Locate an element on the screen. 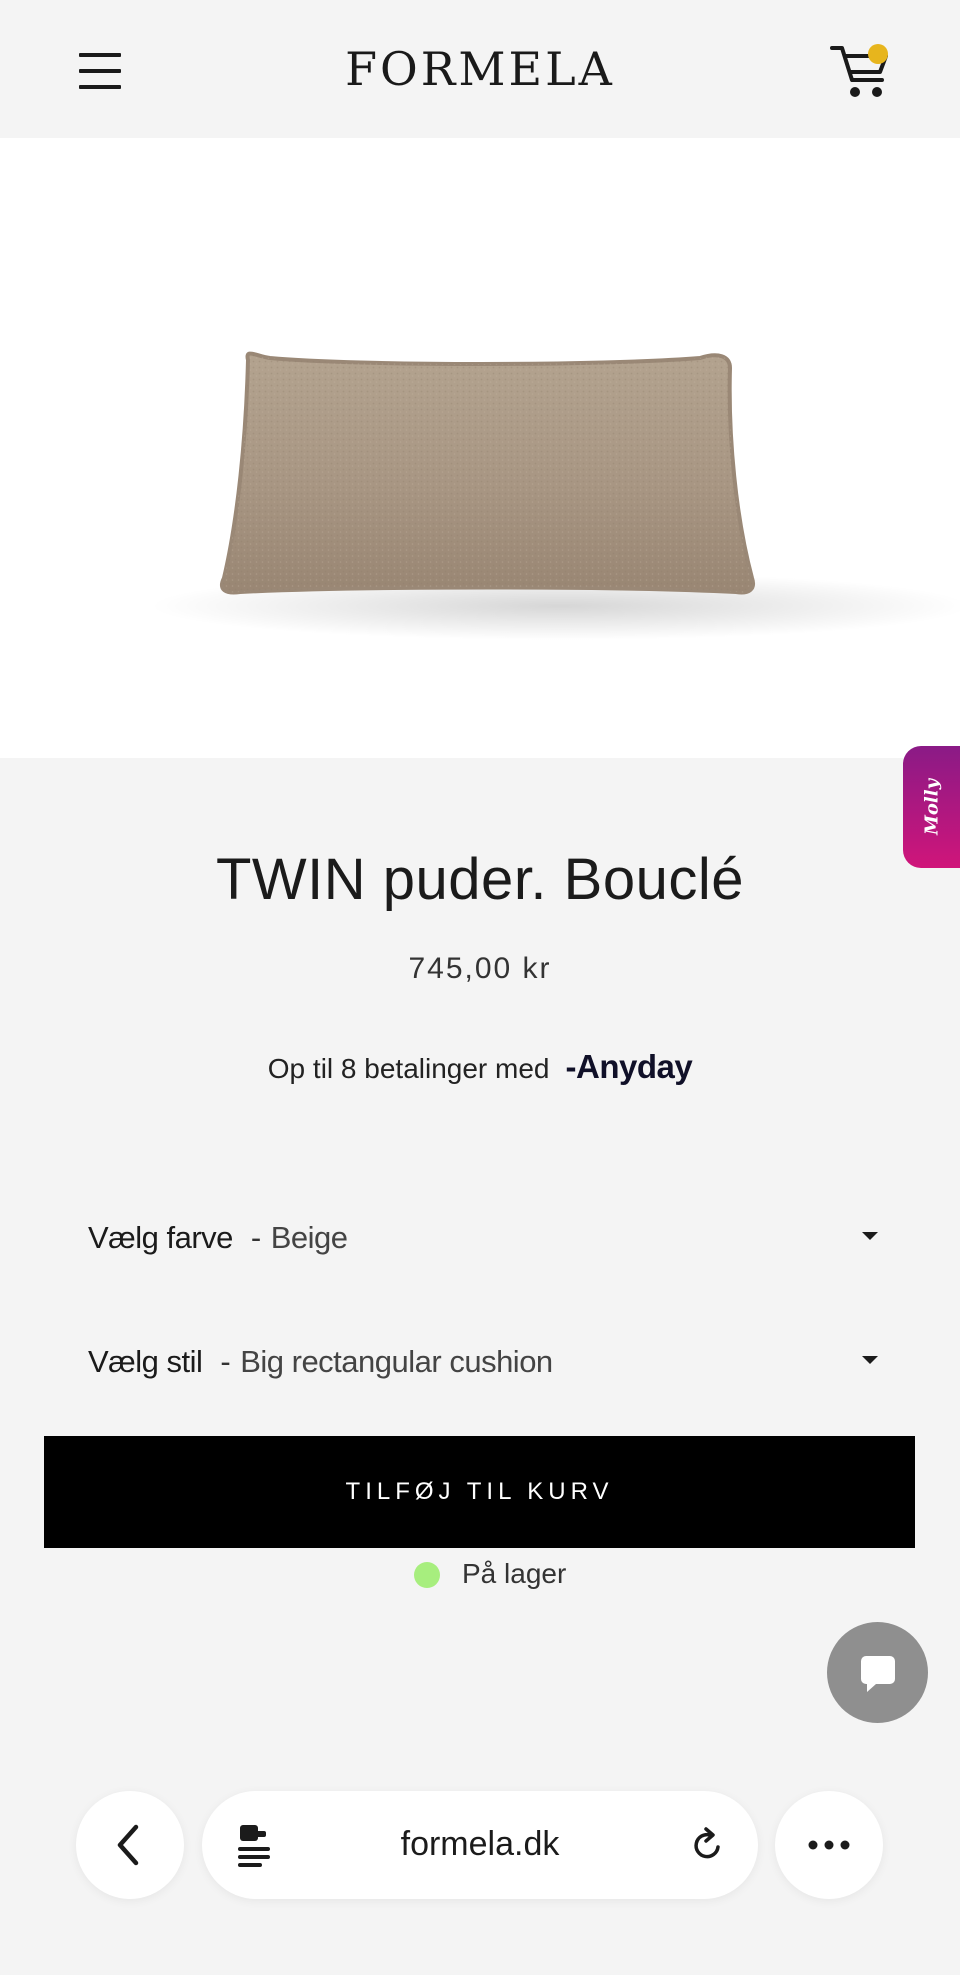  in-stock-dot-icon is located at coordinates (427, 1575).